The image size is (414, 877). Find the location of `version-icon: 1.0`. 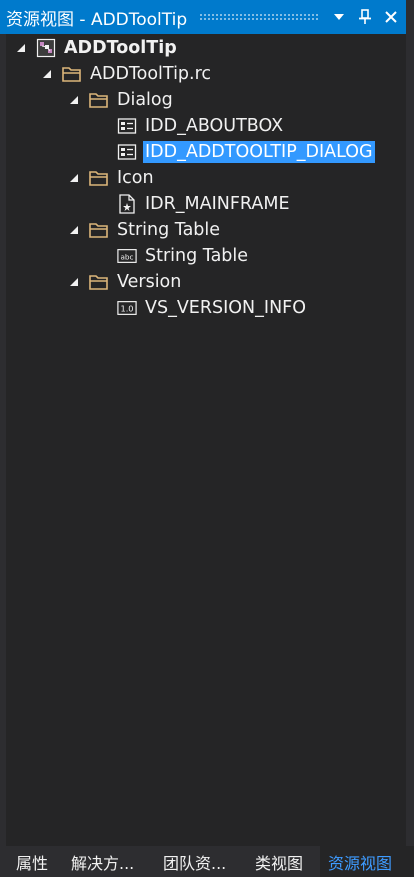

version-icon: 1.0 is located at coordinates (127, 308).